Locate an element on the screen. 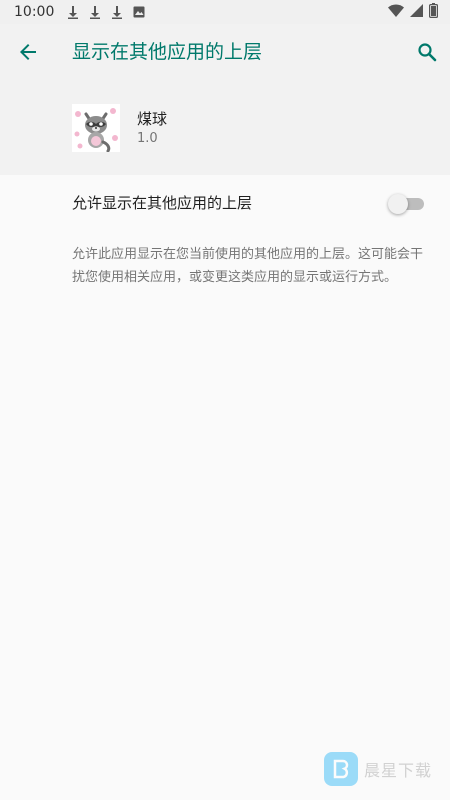 This screenshot has width=450, height=800. permission-label: 允许显示在其他应用的上层 is located at coordinates (162, 203).